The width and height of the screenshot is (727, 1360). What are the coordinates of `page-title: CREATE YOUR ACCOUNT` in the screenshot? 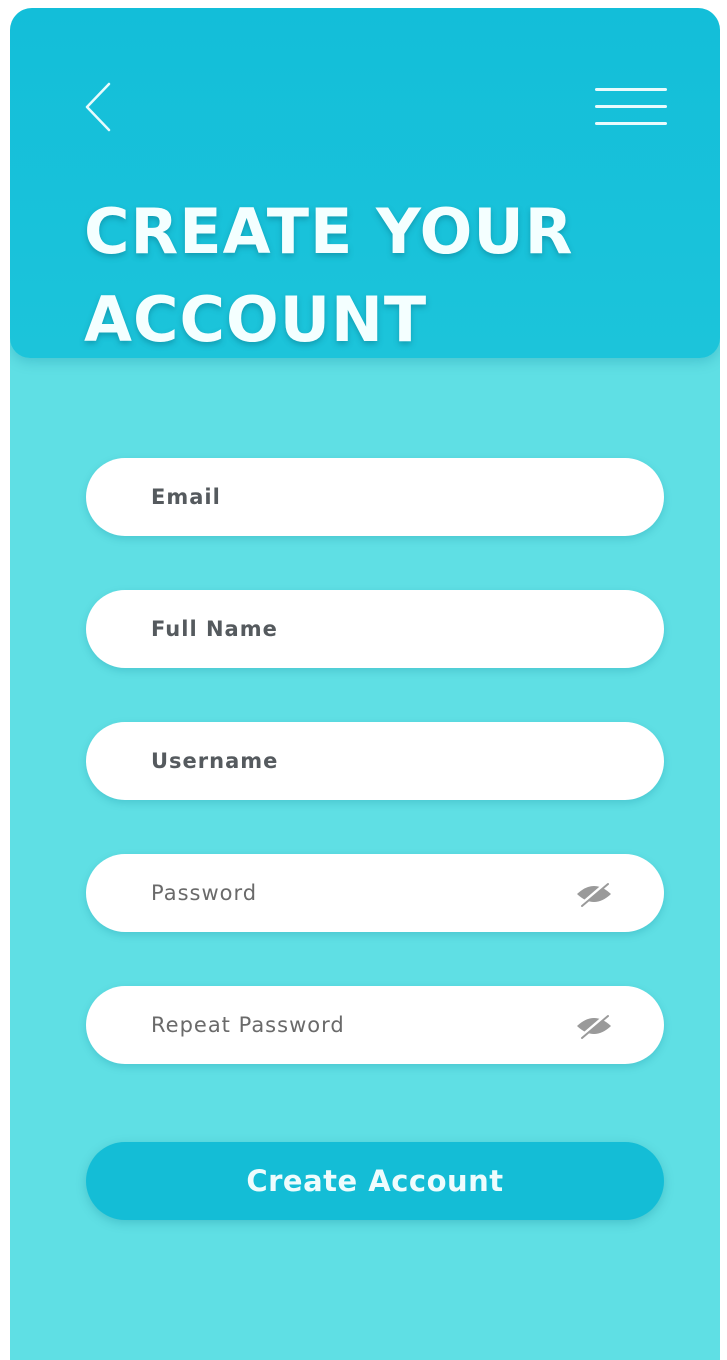 It's located at (384, 276).